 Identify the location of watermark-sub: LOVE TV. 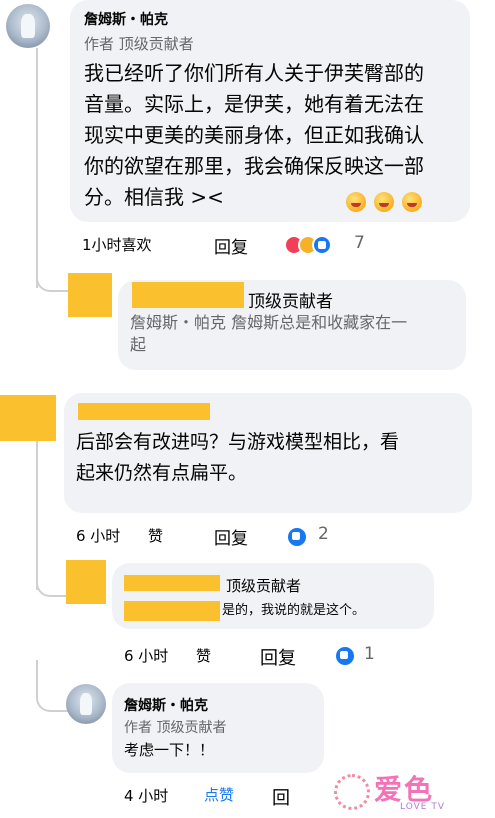
(422, 807).